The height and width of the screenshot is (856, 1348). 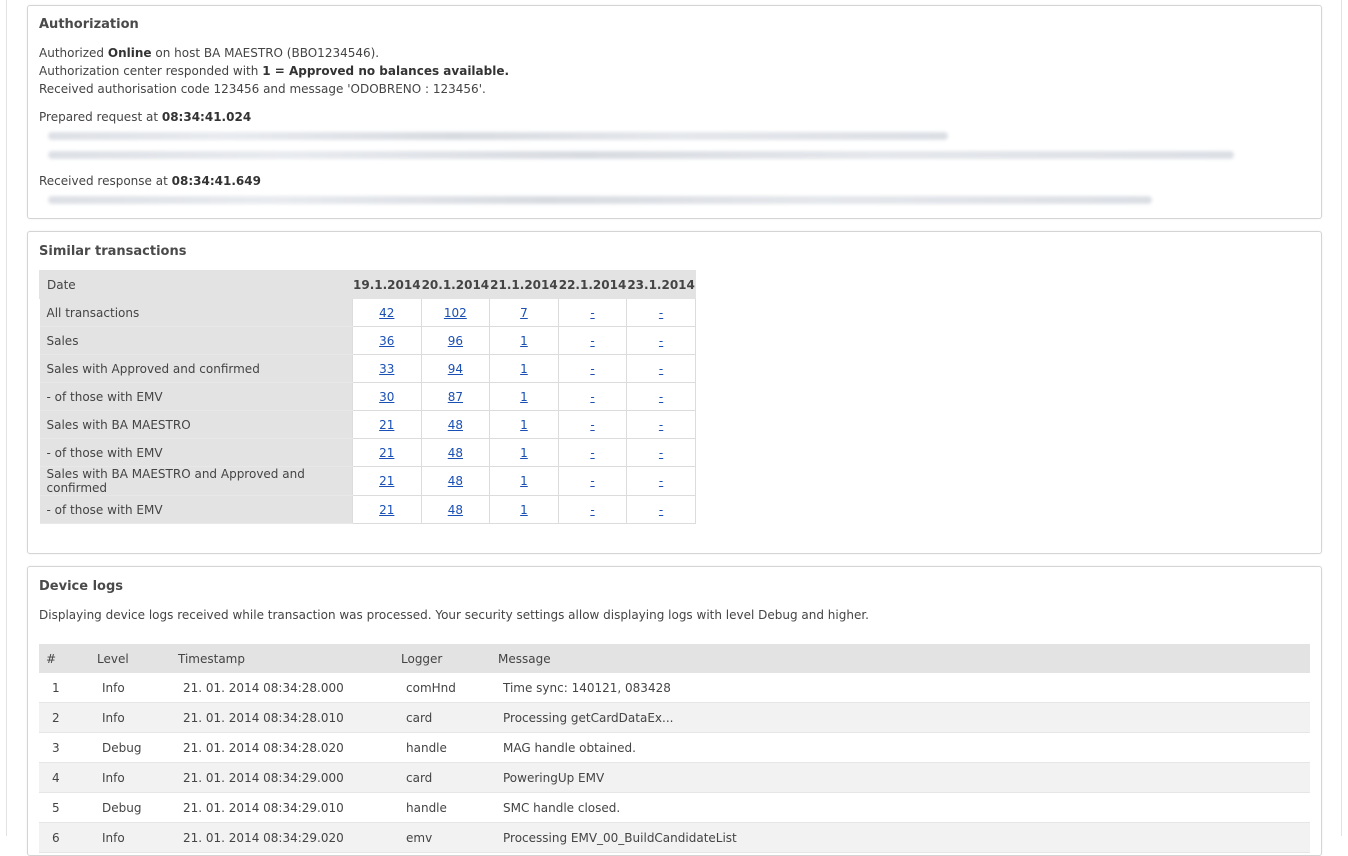 I want to click on count-cell: 48, so click(x=455, y=452).